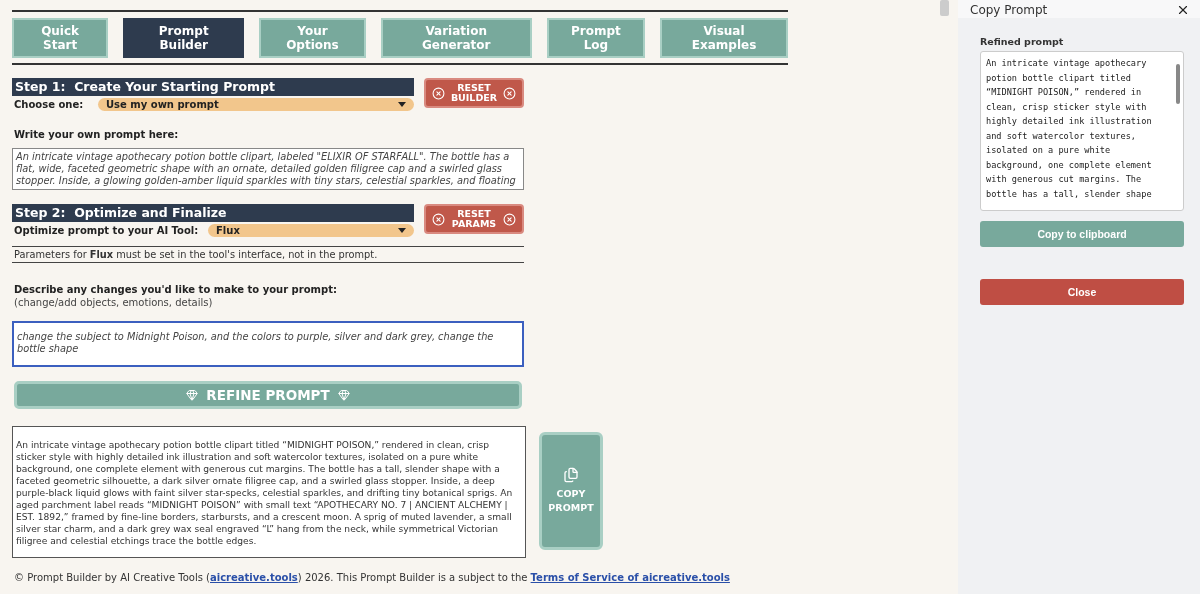 The image size is (1200, 594). Describe the element at coordinates (254, 577) in the screenshot. I see `footer-link: aicreative.tools` at that location.